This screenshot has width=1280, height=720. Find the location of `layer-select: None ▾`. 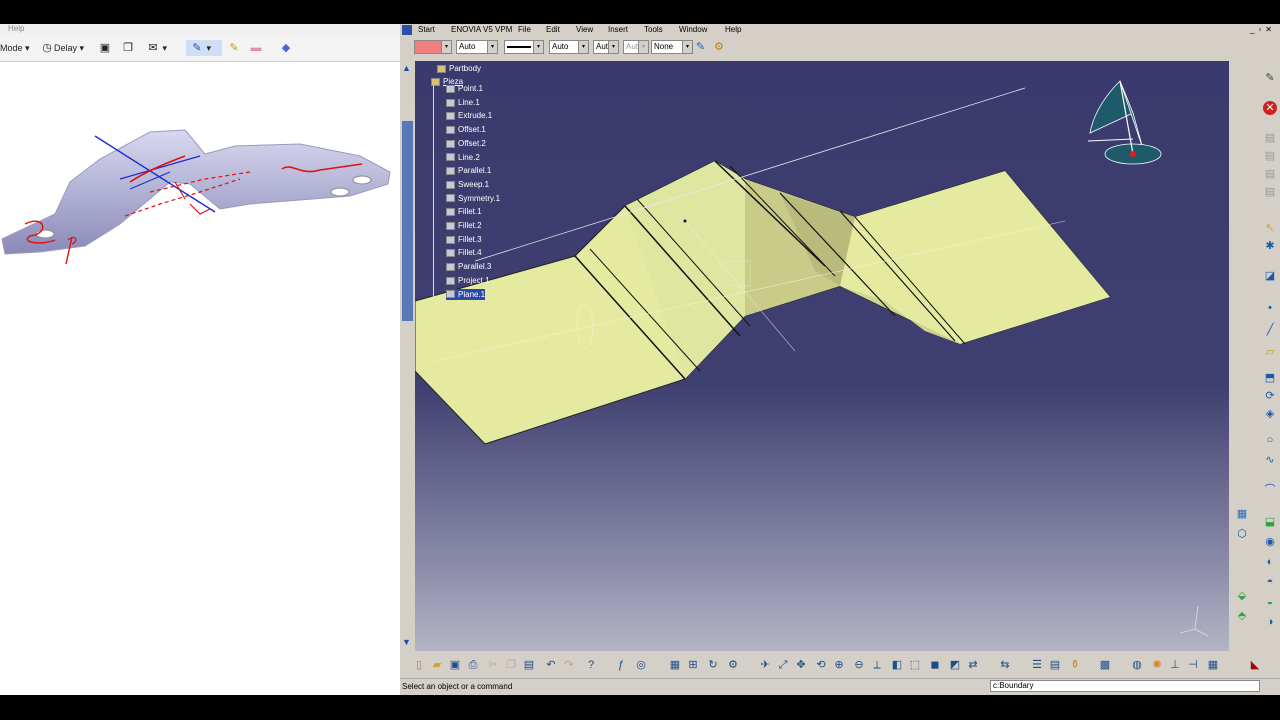

layer-select: None ▾ is located at coordinates (672, 47).